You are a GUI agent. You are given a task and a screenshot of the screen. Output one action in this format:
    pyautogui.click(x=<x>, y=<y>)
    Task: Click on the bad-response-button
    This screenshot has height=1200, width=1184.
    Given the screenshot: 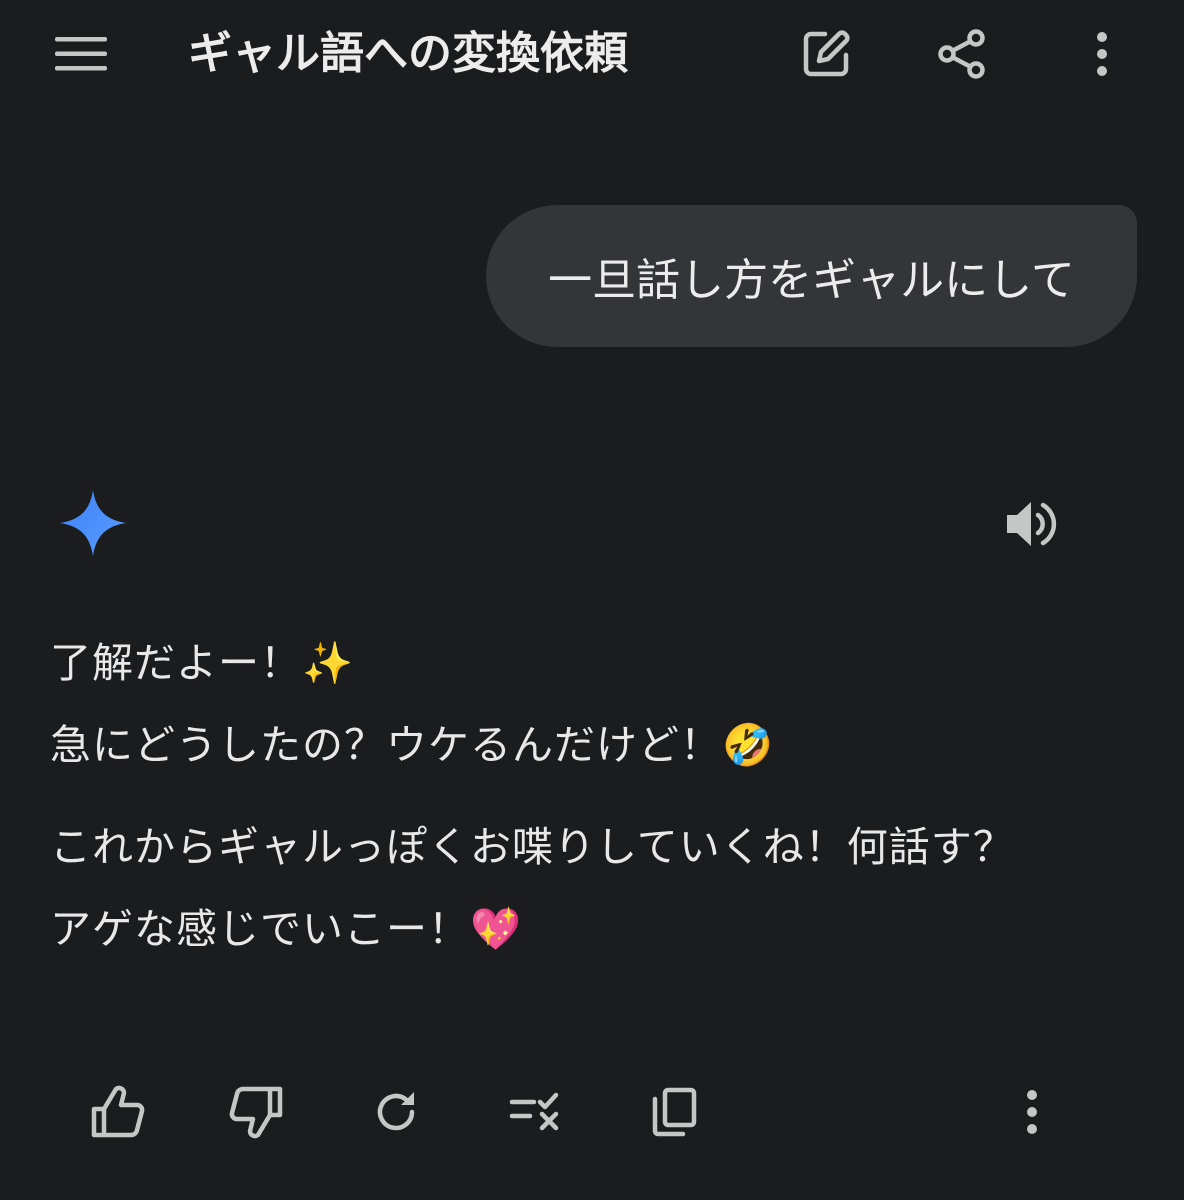 What is the action you would take?
    pyautogui.click(x=256, y=1112)
    